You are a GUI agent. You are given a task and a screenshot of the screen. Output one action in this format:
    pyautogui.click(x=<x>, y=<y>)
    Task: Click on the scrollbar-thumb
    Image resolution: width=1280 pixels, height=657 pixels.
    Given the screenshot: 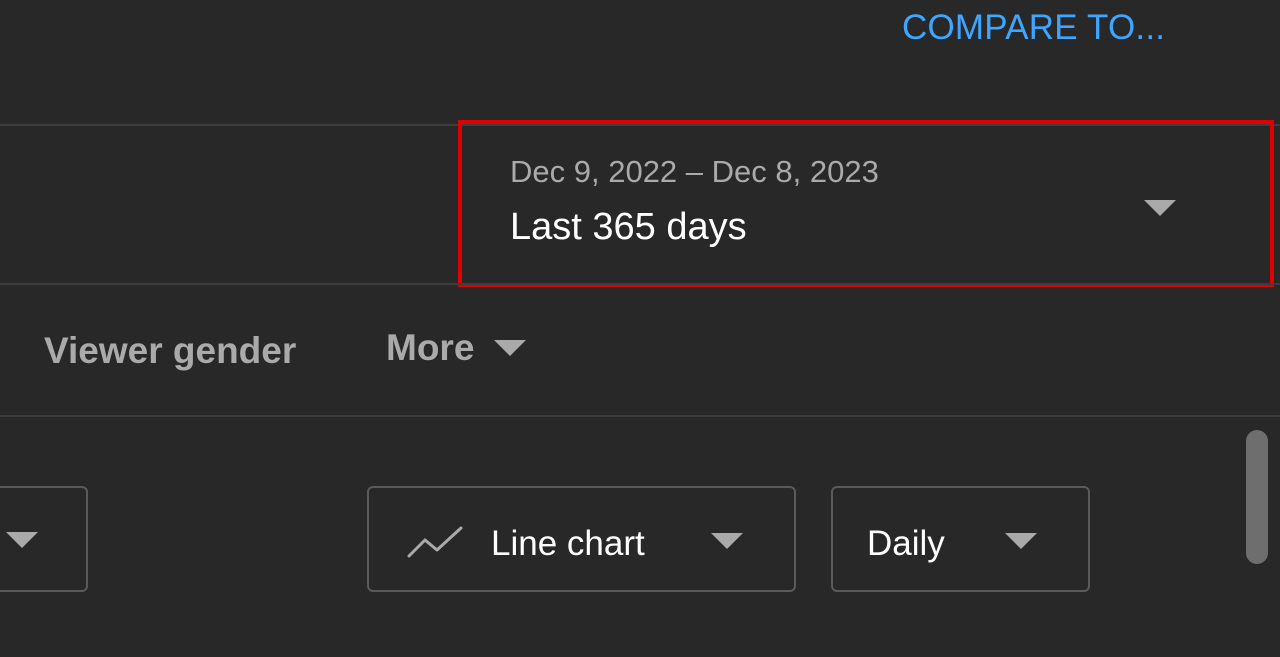 What is the action you would take?
    pyautogui.click(x=1257, y=497)
    